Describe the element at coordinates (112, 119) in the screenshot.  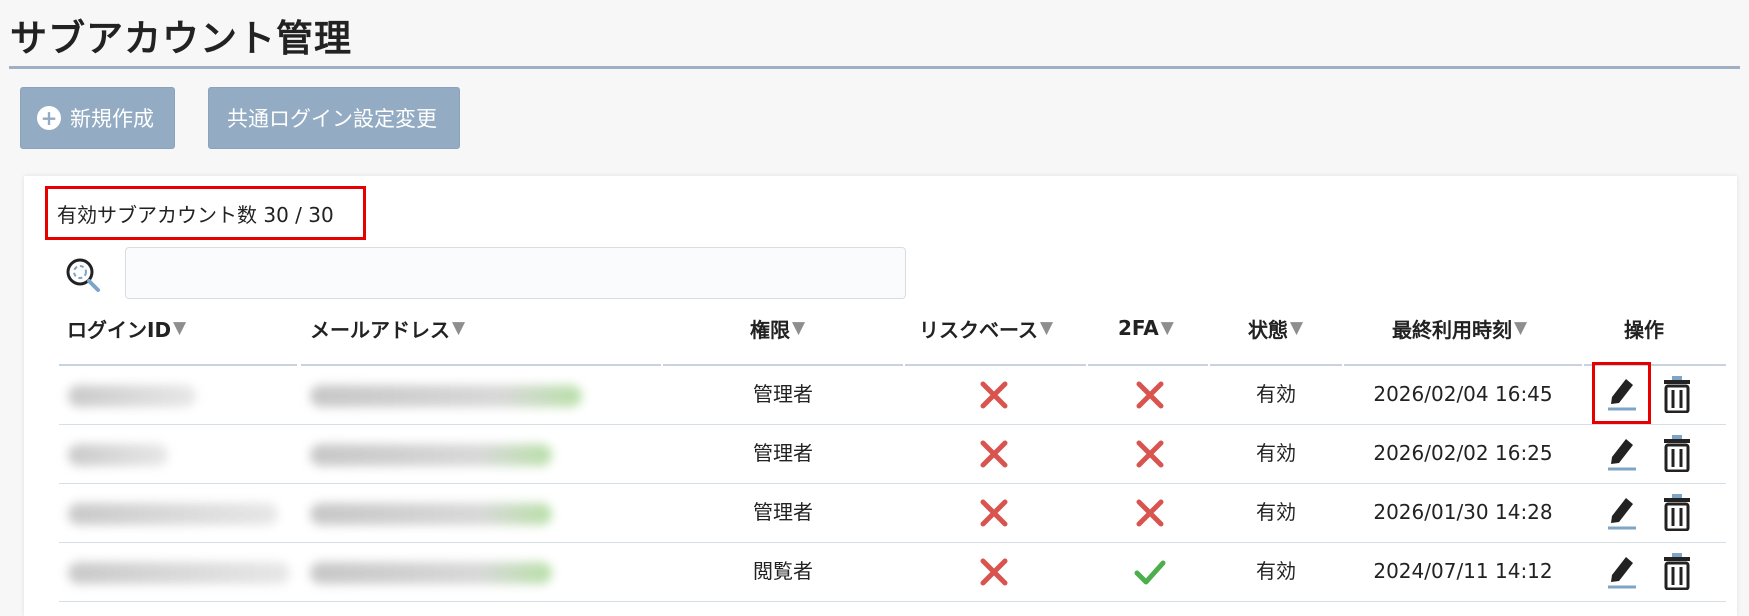
I see `new-button-label: 新規作成` at that location.